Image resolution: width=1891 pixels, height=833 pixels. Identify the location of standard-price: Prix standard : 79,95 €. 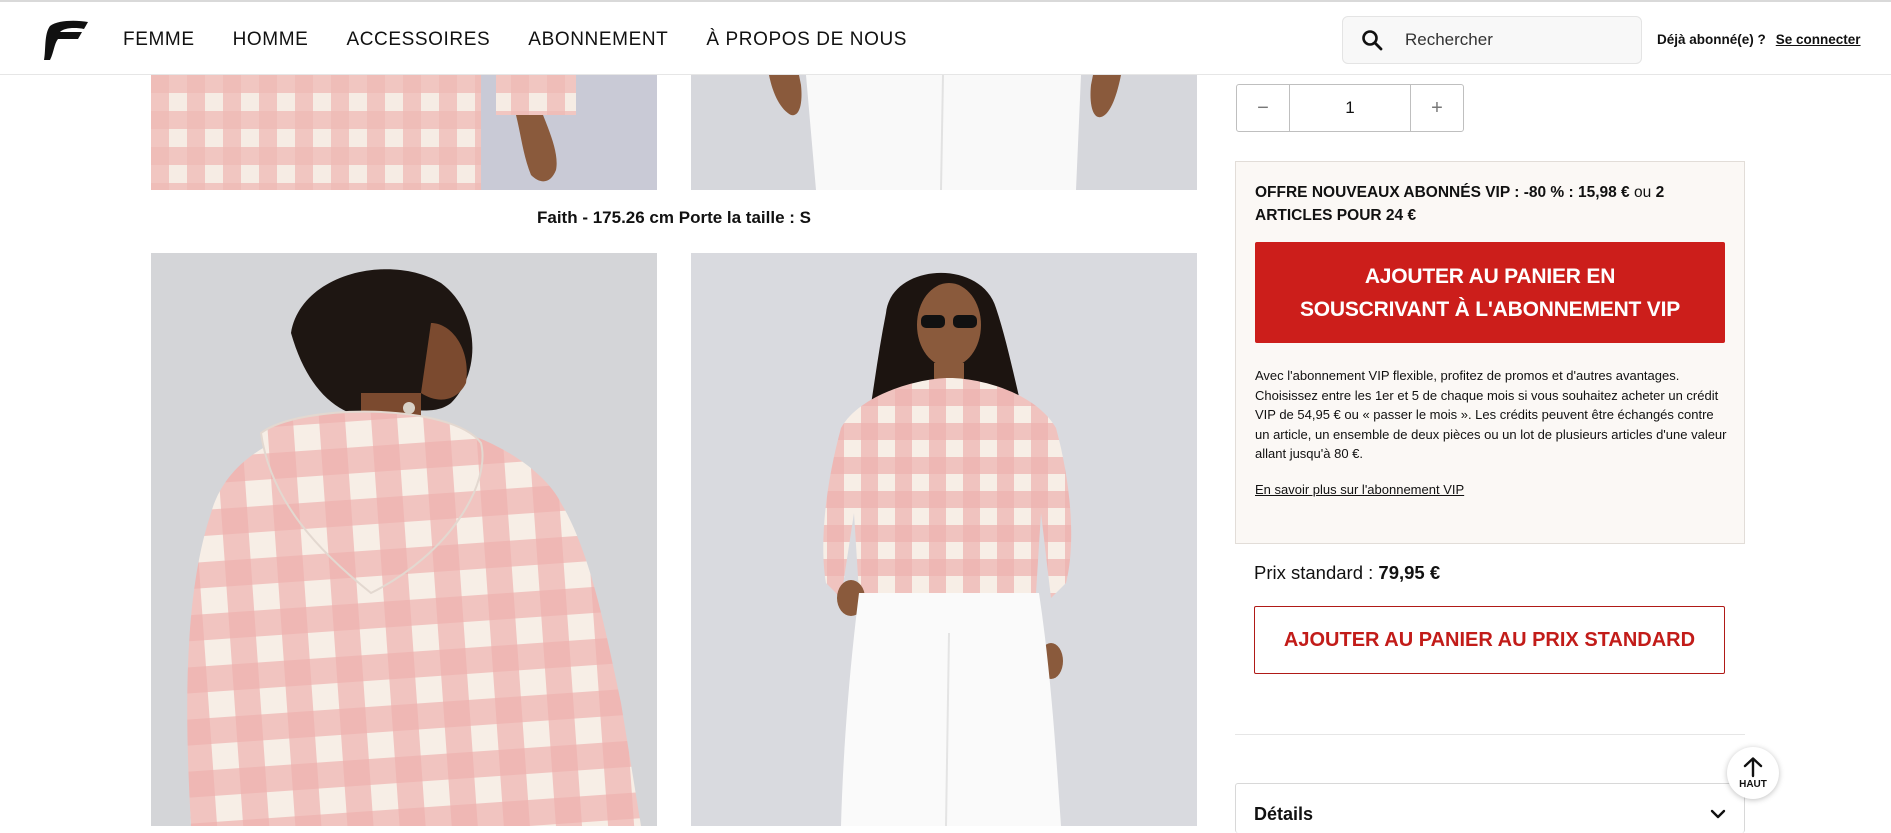
(1347, 573).